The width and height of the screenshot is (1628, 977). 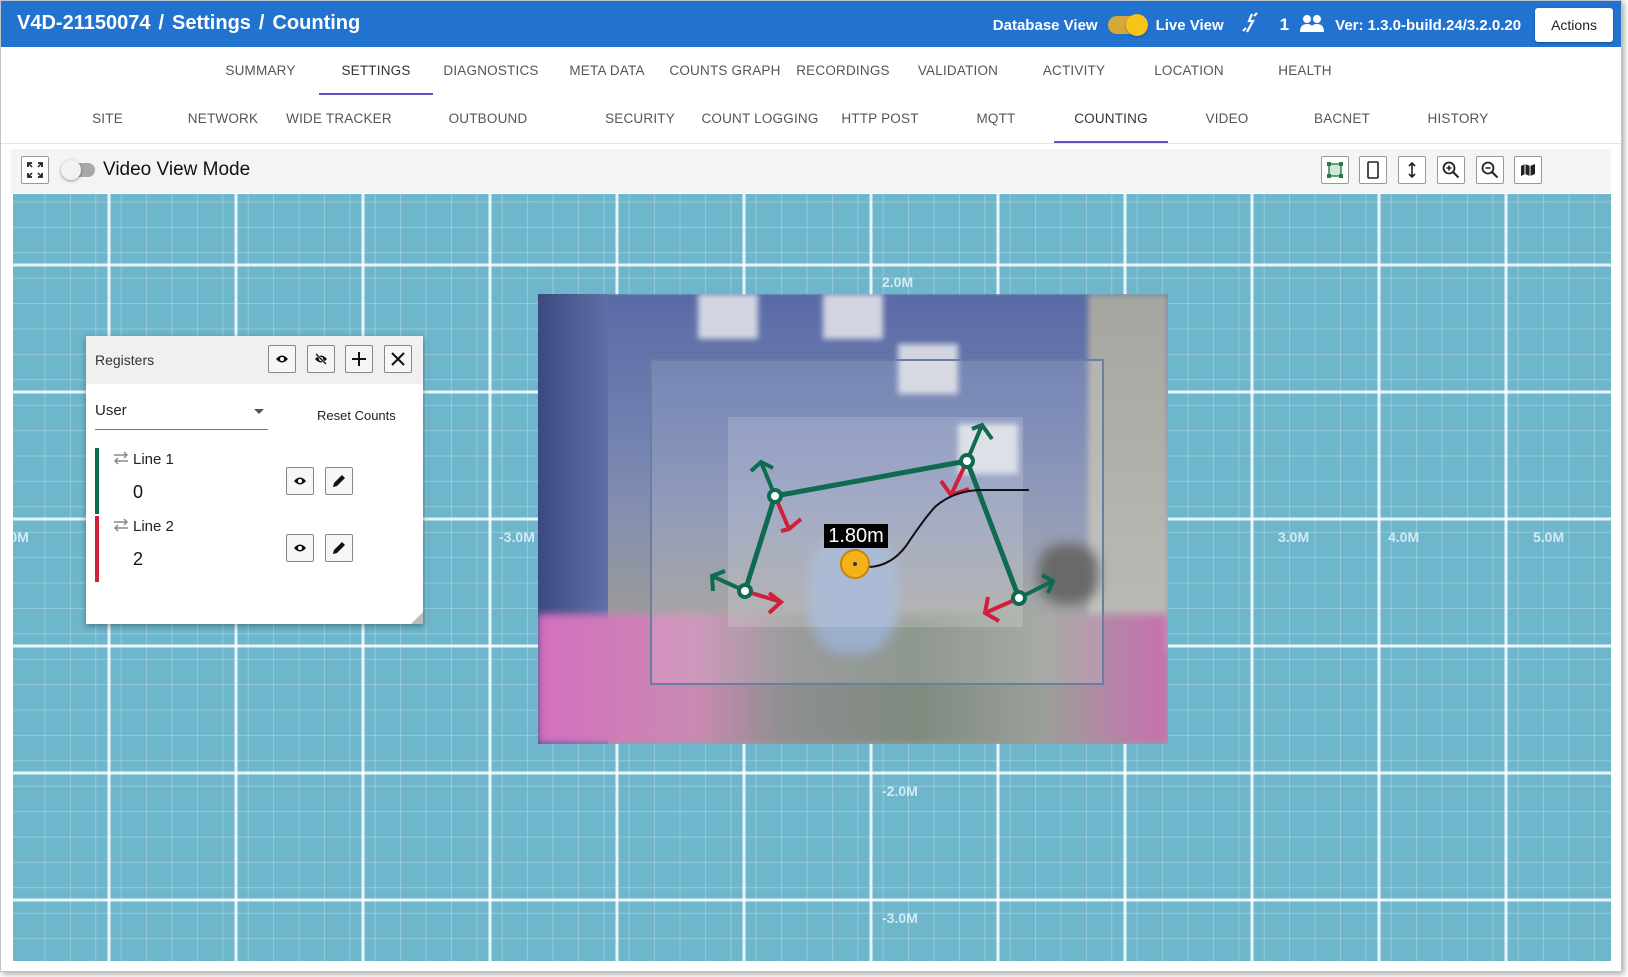 What do you see at coordinates (1294, 537) in the screenshot?
I see `axis-label-x-pos3: 3.0M` at bounding box center [1294, 537].